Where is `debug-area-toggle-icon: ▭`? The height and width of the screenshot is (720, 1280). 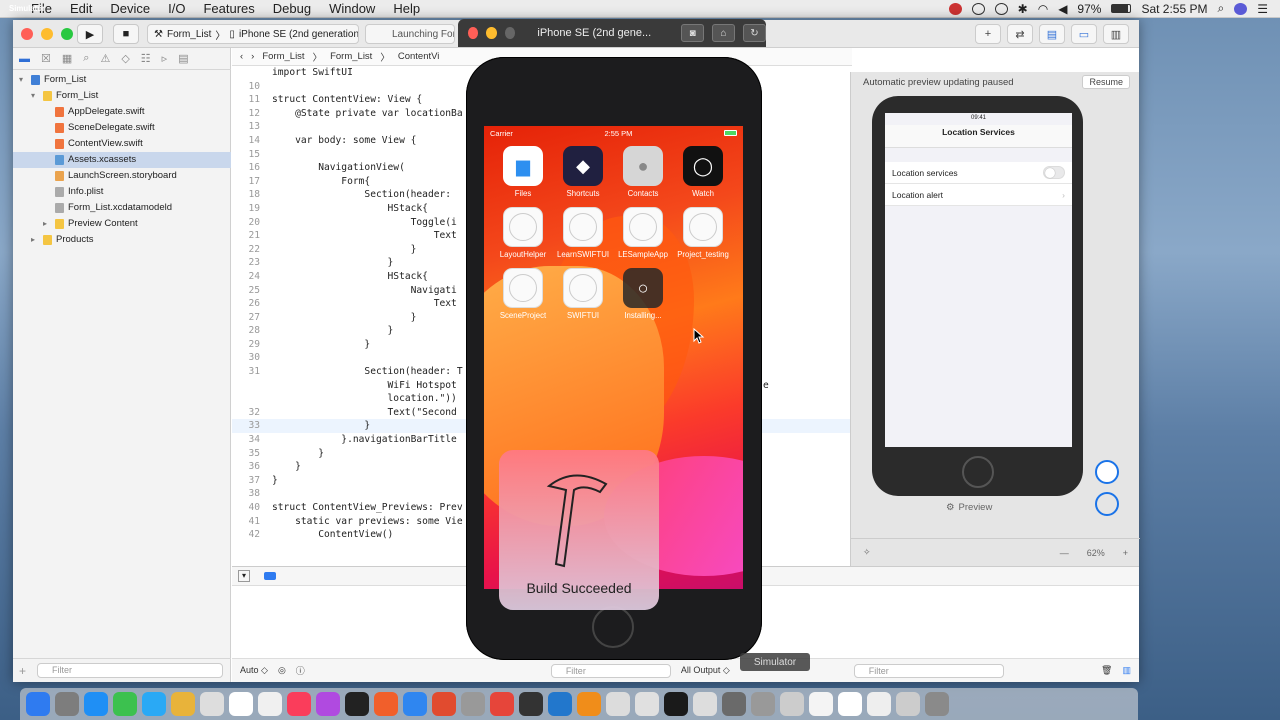
debug-area-toggle-icon: ▭ is located at coordinates (1084, 34).